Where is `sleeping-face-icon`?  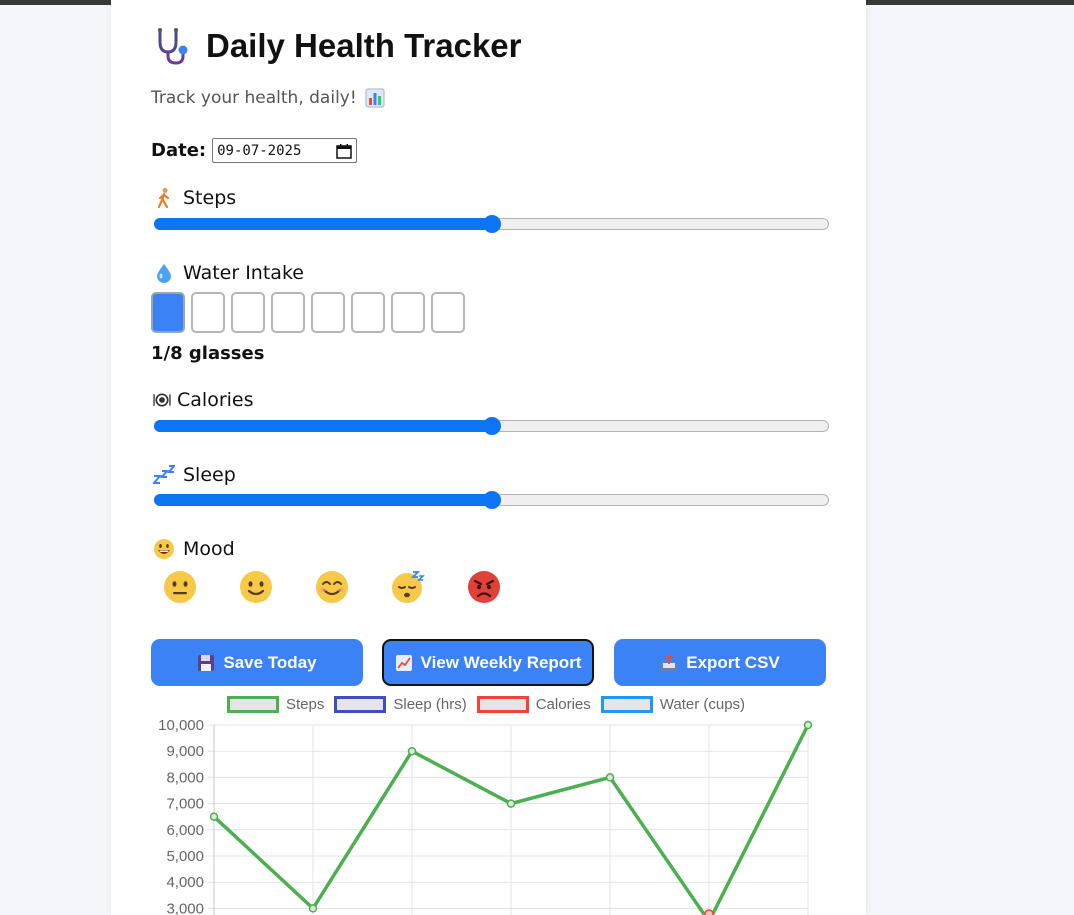 sleeping-face-icon is located at coordinates (408, 587).